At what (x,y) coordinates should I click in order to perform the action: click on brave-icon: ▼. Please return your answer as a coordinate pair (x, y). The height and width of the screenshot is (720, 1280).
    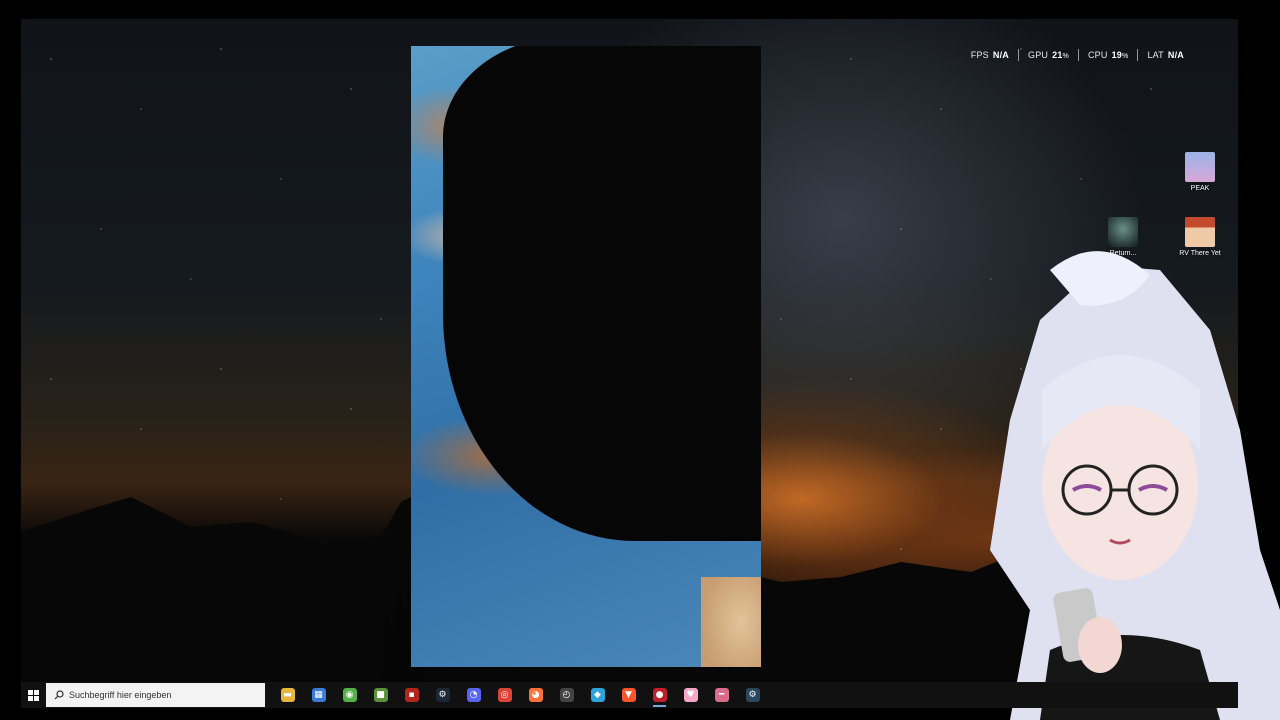
    Looking at the image, I should click on (628, 695).